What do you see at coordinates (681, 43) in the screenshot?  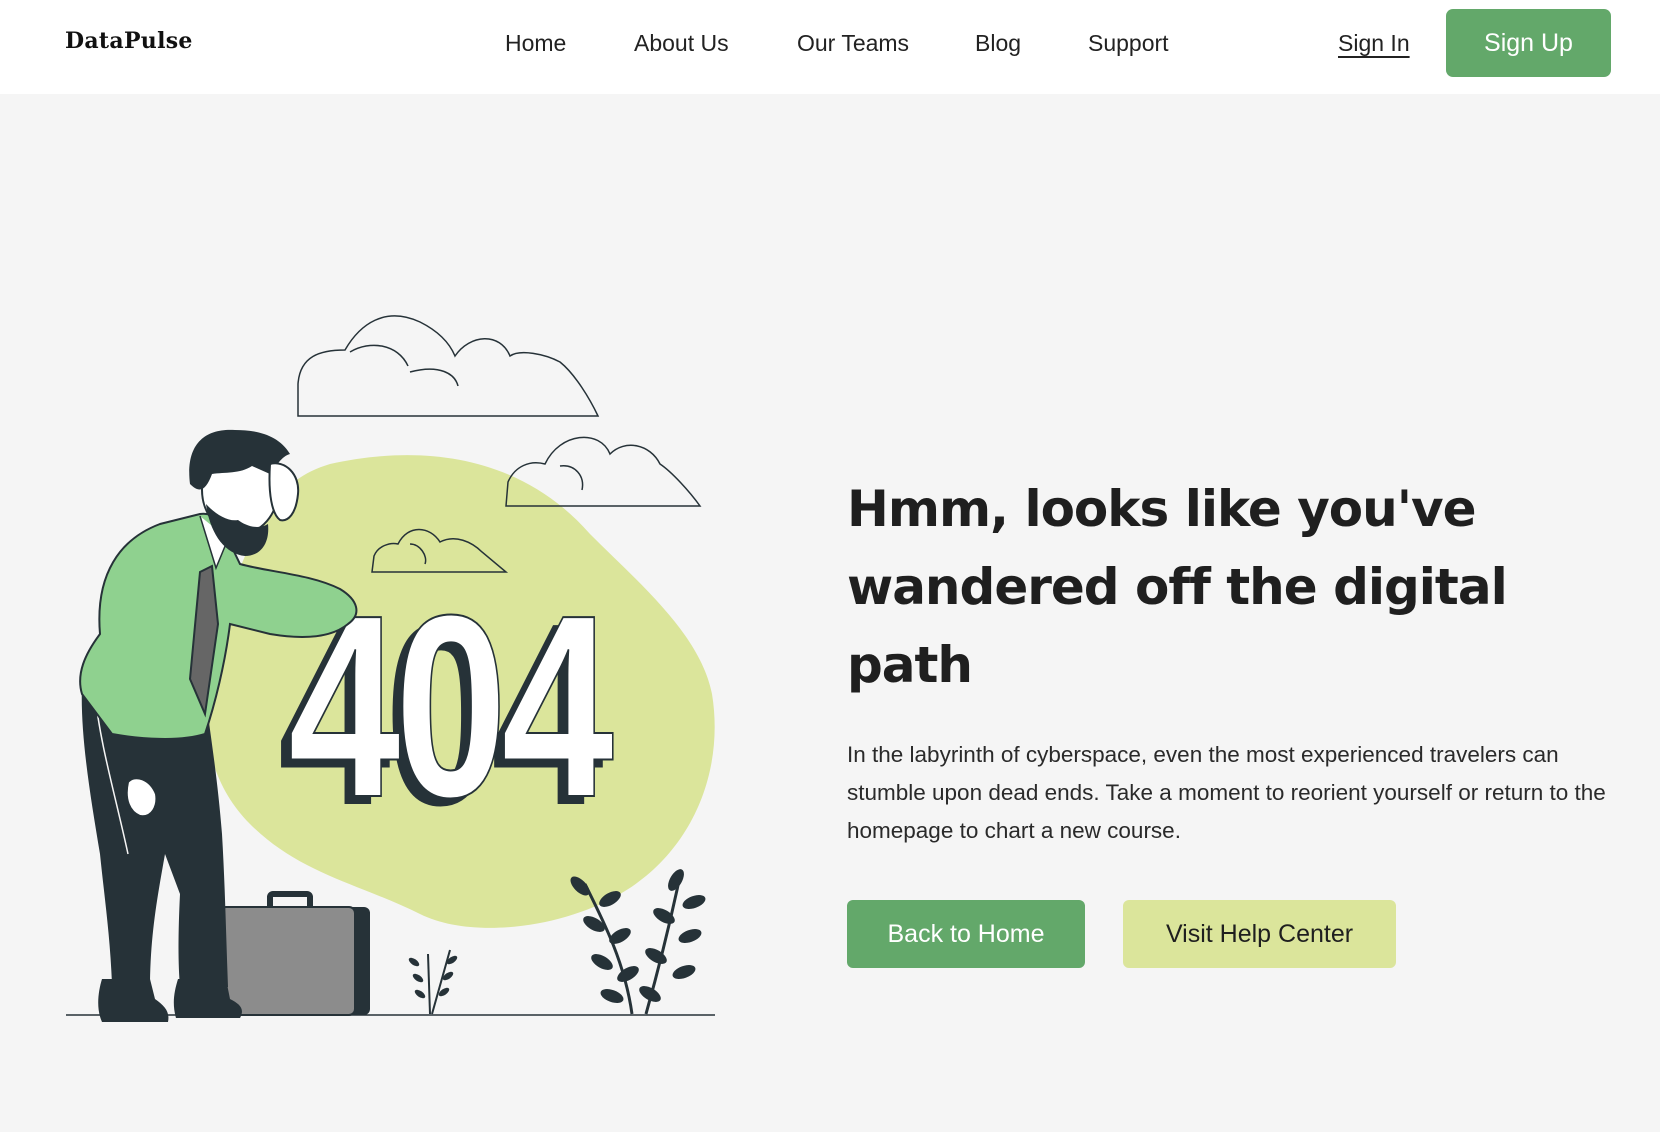 I see `nav-link-about-us: About Us` at bounding box center [681, 43].